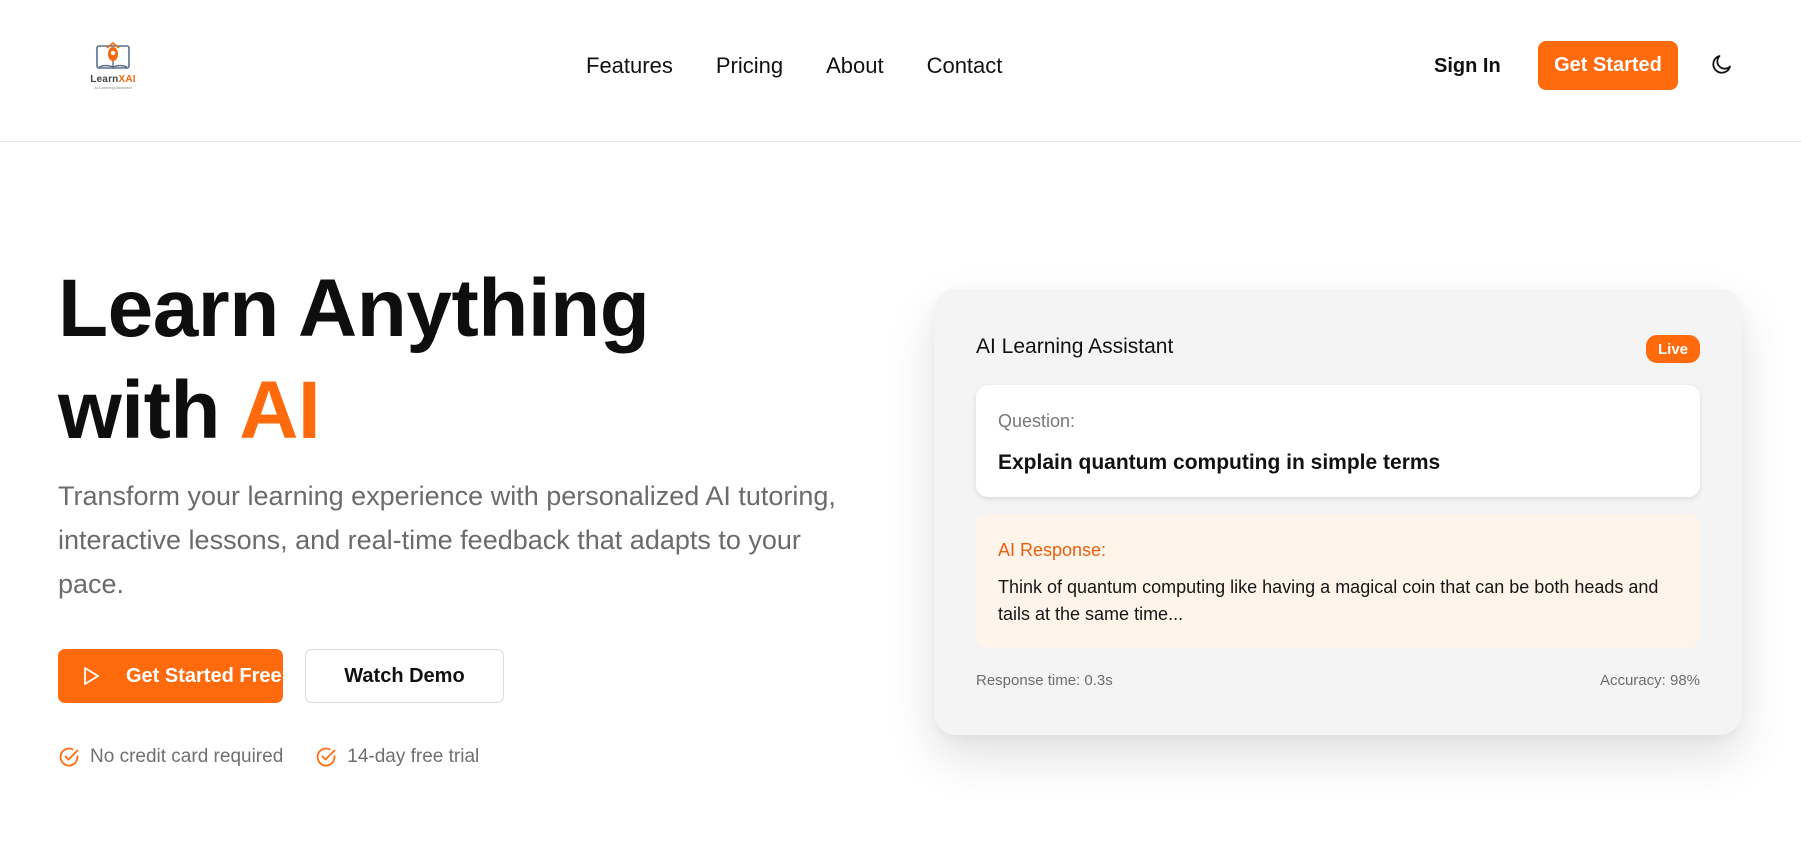 Image resolution: width=1801 pixels, height=856 pixels. What do you see at coordinates (113, 55) in the screenshot?
I see `logo-book-icon` at bounding box center [113, 55].